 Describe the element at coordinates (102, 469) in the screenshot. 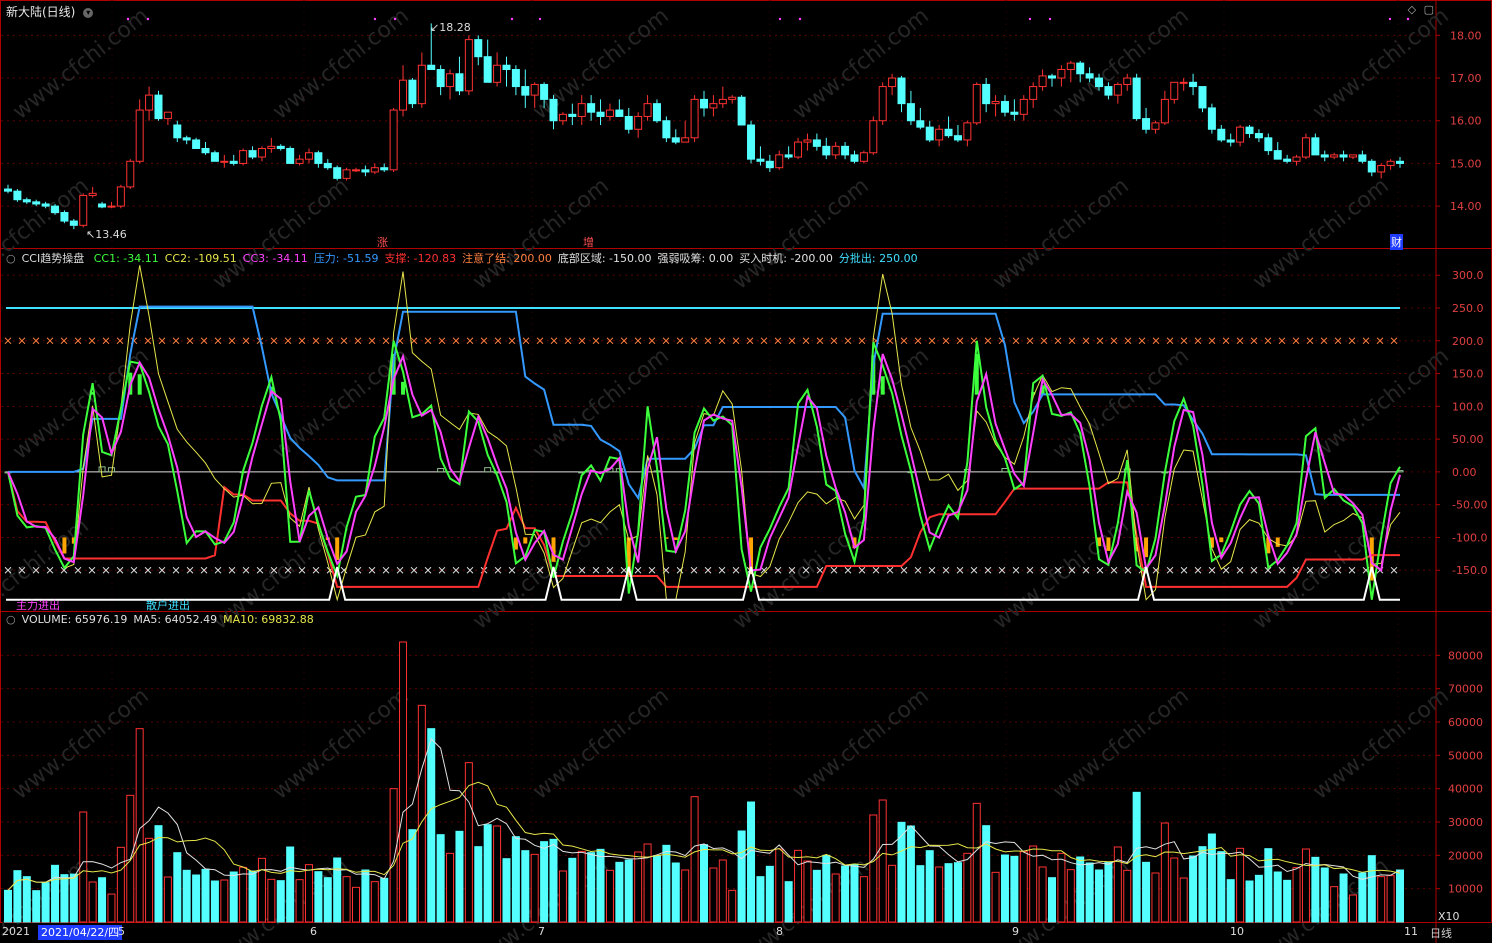

I see `accum-bar` at that location.